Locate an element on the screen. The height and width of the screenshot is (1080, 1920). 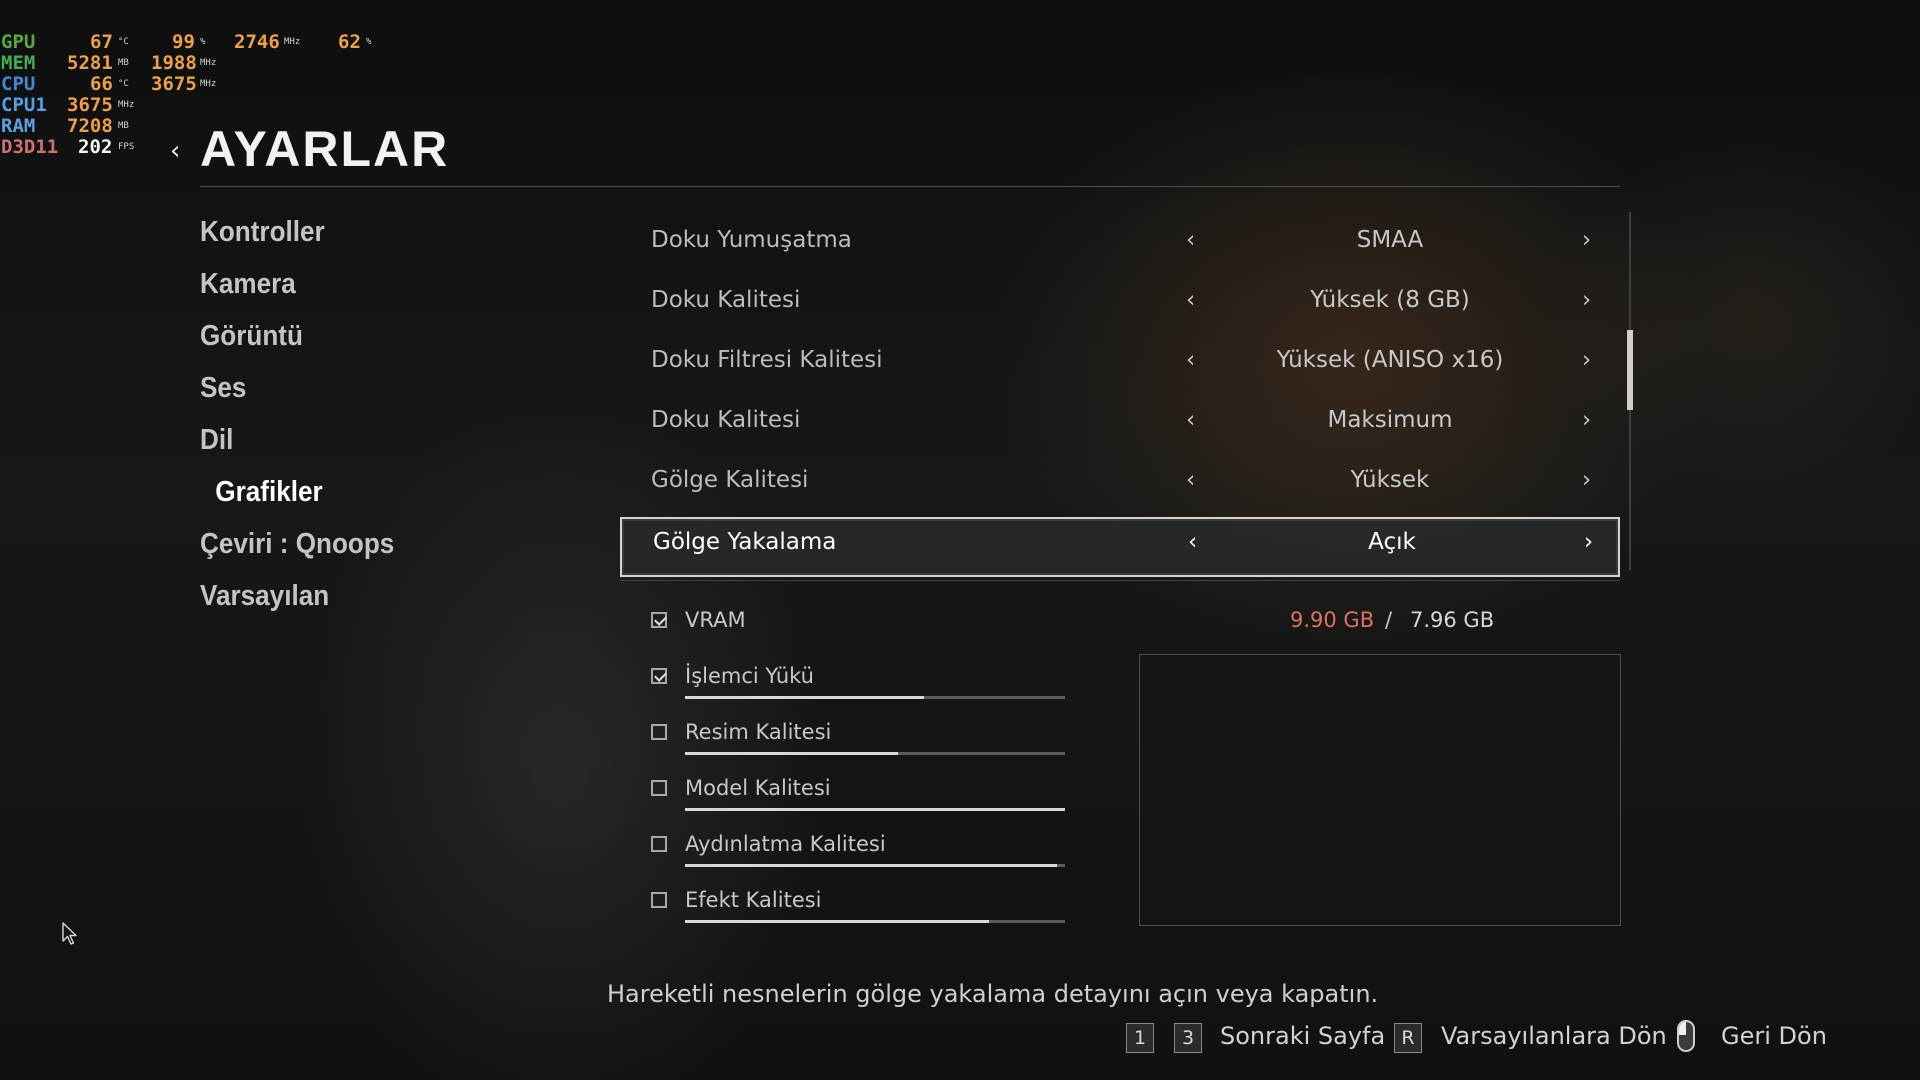
setting-value: Yüksek is located at coordinates (1390, 480).